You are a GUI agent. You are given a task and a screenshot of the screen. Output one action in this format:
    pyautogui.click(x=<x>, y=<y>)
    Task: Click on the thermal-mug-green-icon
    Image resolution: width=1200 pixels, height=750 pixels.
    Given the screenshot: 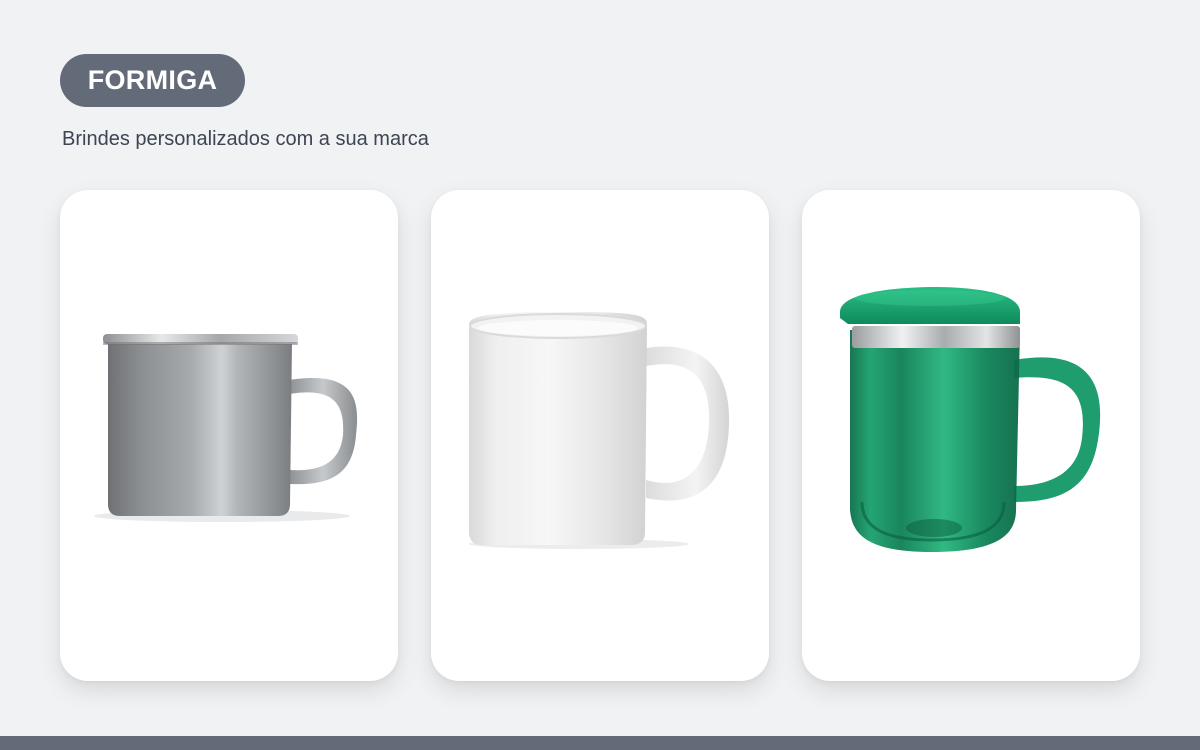 What is the action you would take?
    pyautogui.click(x=970, y=419)
    